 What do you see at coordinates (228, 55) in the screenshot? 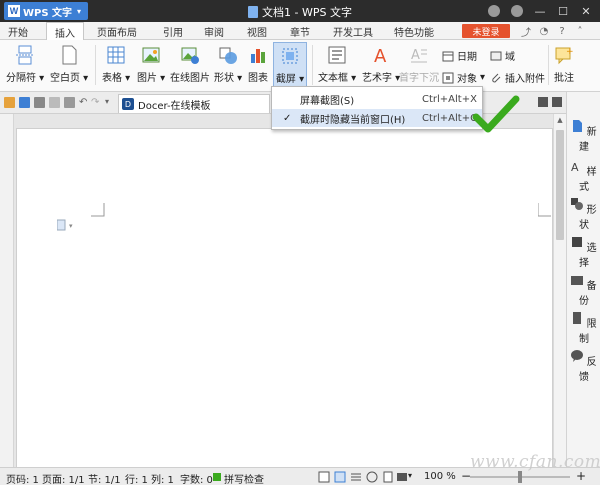
I see `shape-icon` at bounding box center [228, 55].